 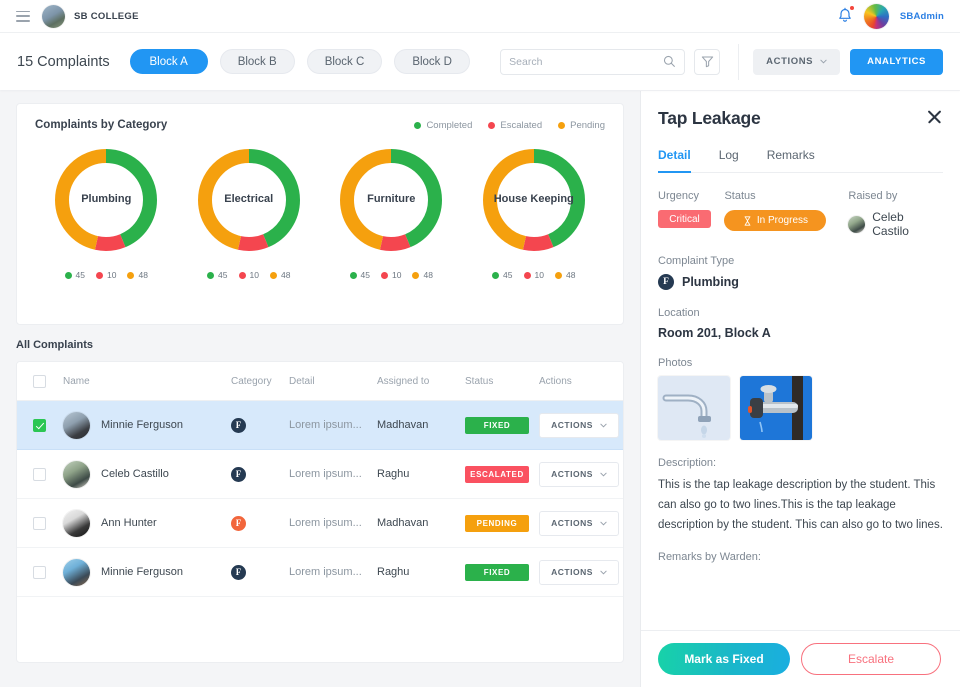 I want to click on row-name-cell: Celeb Castillo, so click(x=147, y=474).